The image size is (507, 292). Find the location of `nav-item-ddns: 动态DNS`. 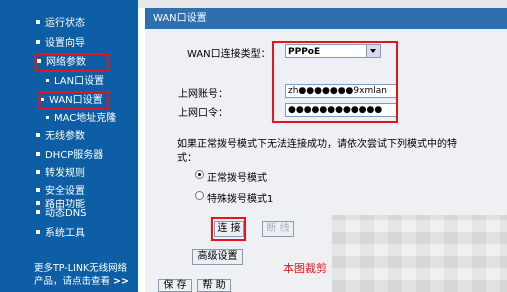

nav-item-ddns: 动态DNS is located at coordinates (87, 213).